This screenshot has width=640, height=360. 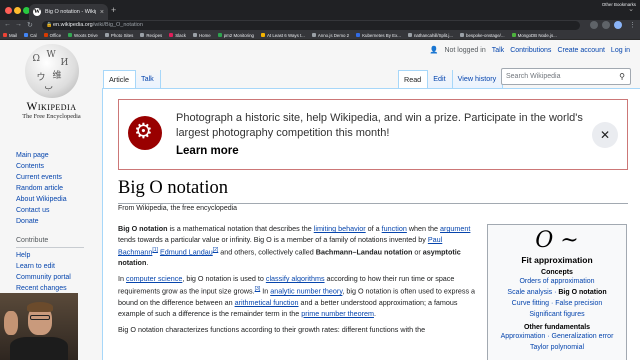 I want to click on bookmark-item: Office, so click(x=52, y=35).